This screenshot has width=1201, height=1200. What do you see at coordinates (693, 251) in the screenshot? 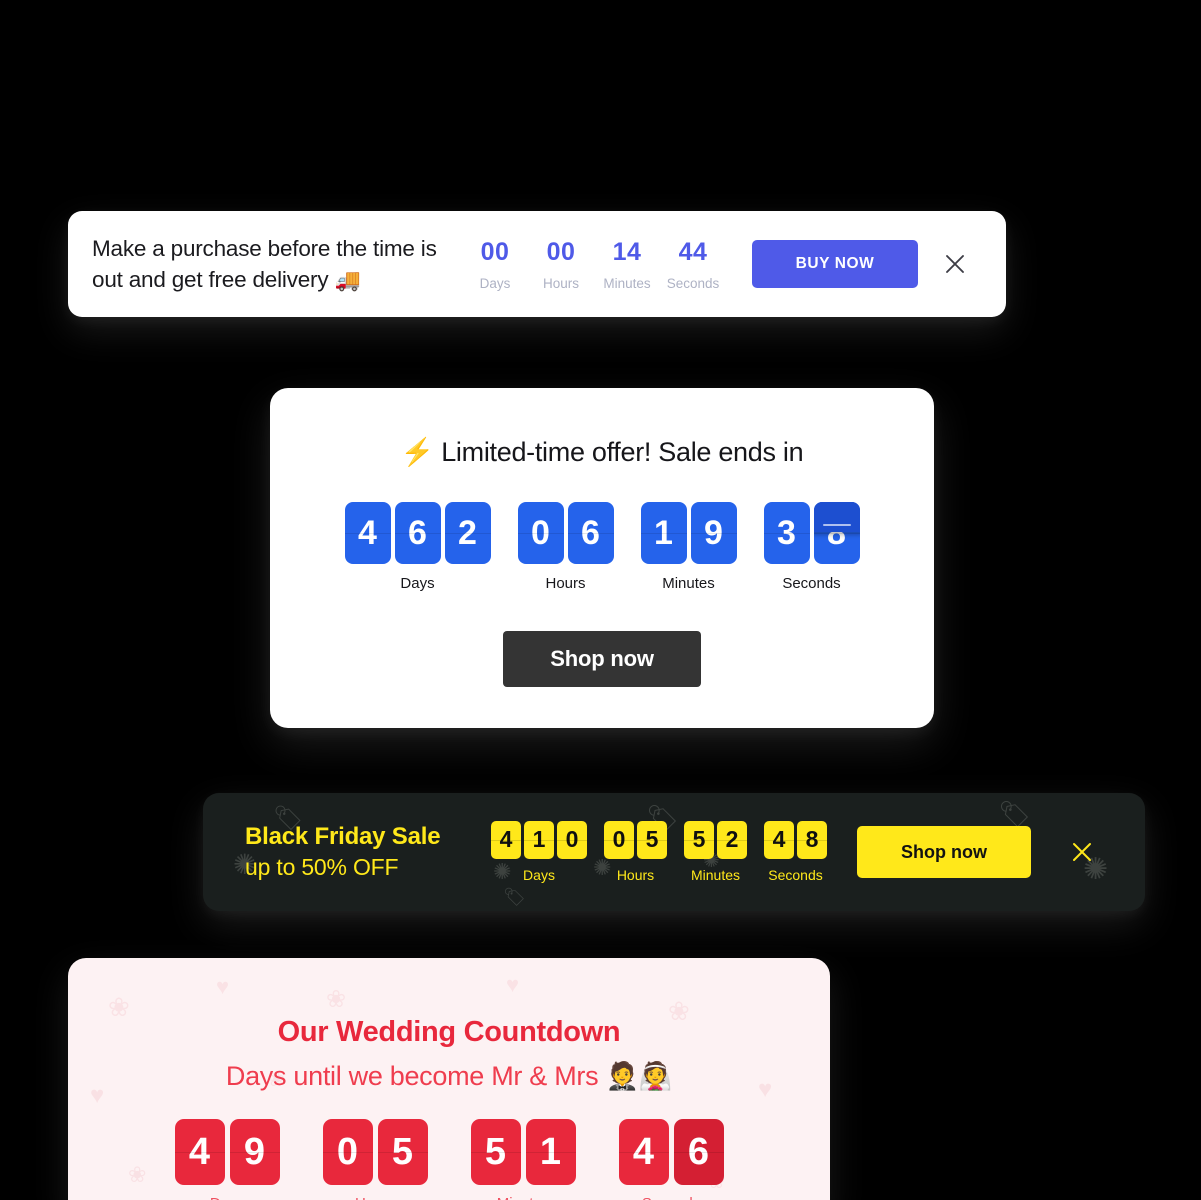
I see `countdown-value-seconds: 44` at bounding box center [693, 251].